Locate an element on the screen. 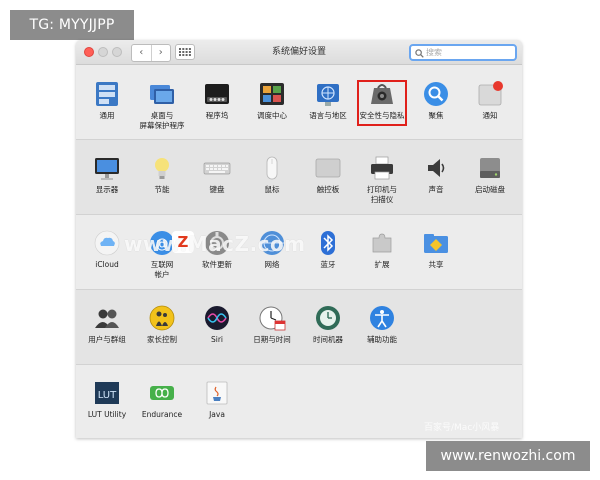 The image size is (600, 480). date-time-icon is located at coordinates (272, 318).